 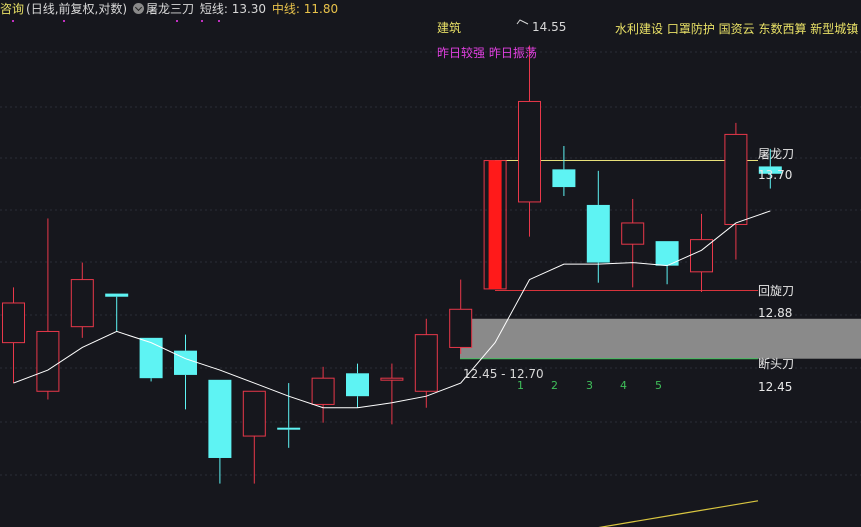 I want to click on high-marker-arrow, so click(x=522, y=22).